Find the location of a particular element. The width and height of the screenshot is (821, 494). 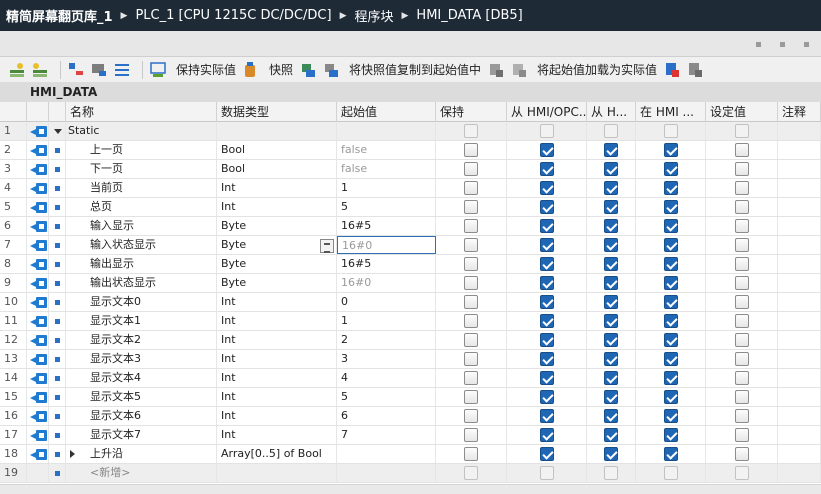

variable-name: 上一页 is located at coordinates (141, 150).